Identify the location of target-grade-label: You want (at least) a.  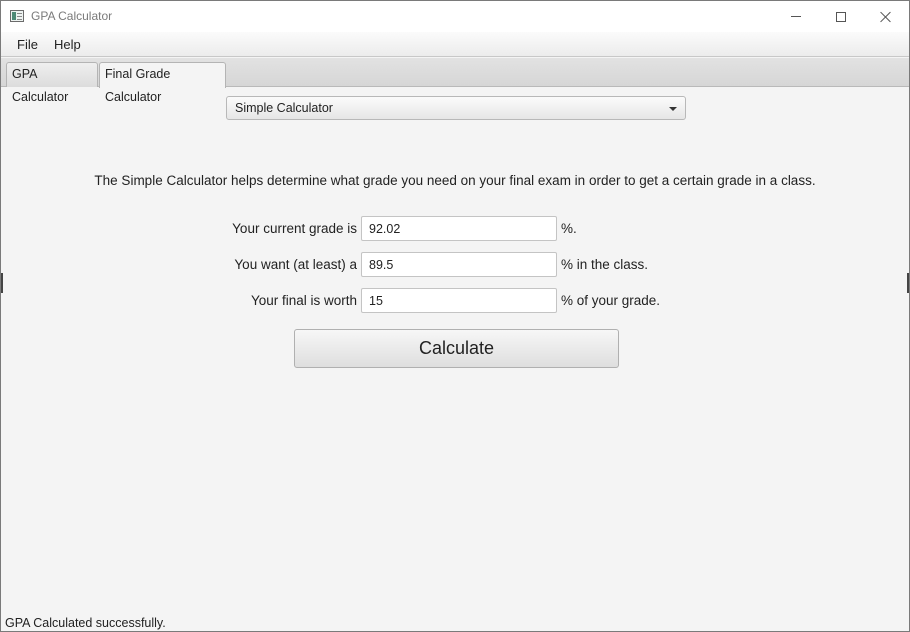
(295, 264).